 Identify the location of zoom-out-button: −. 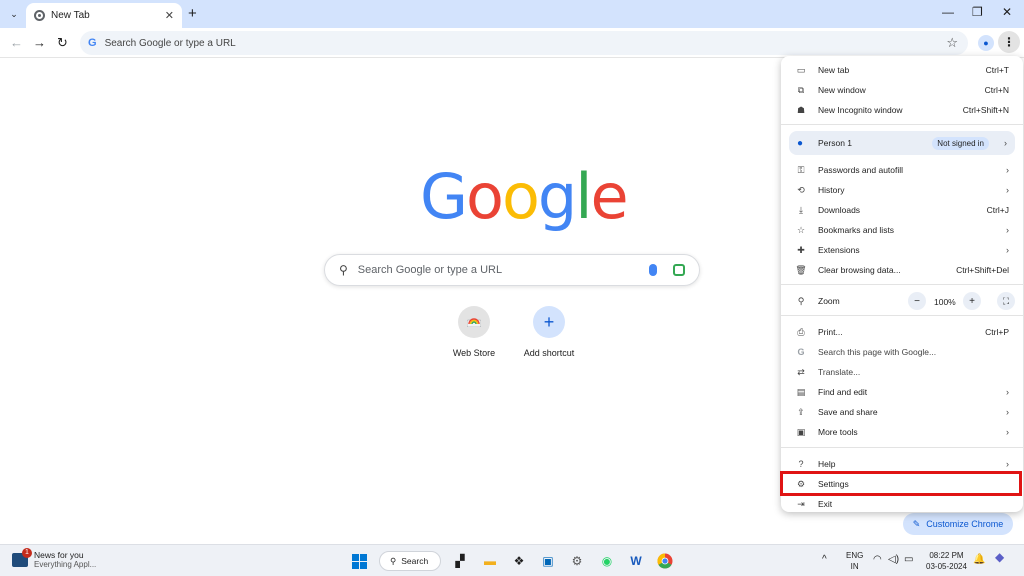
(917, 301).